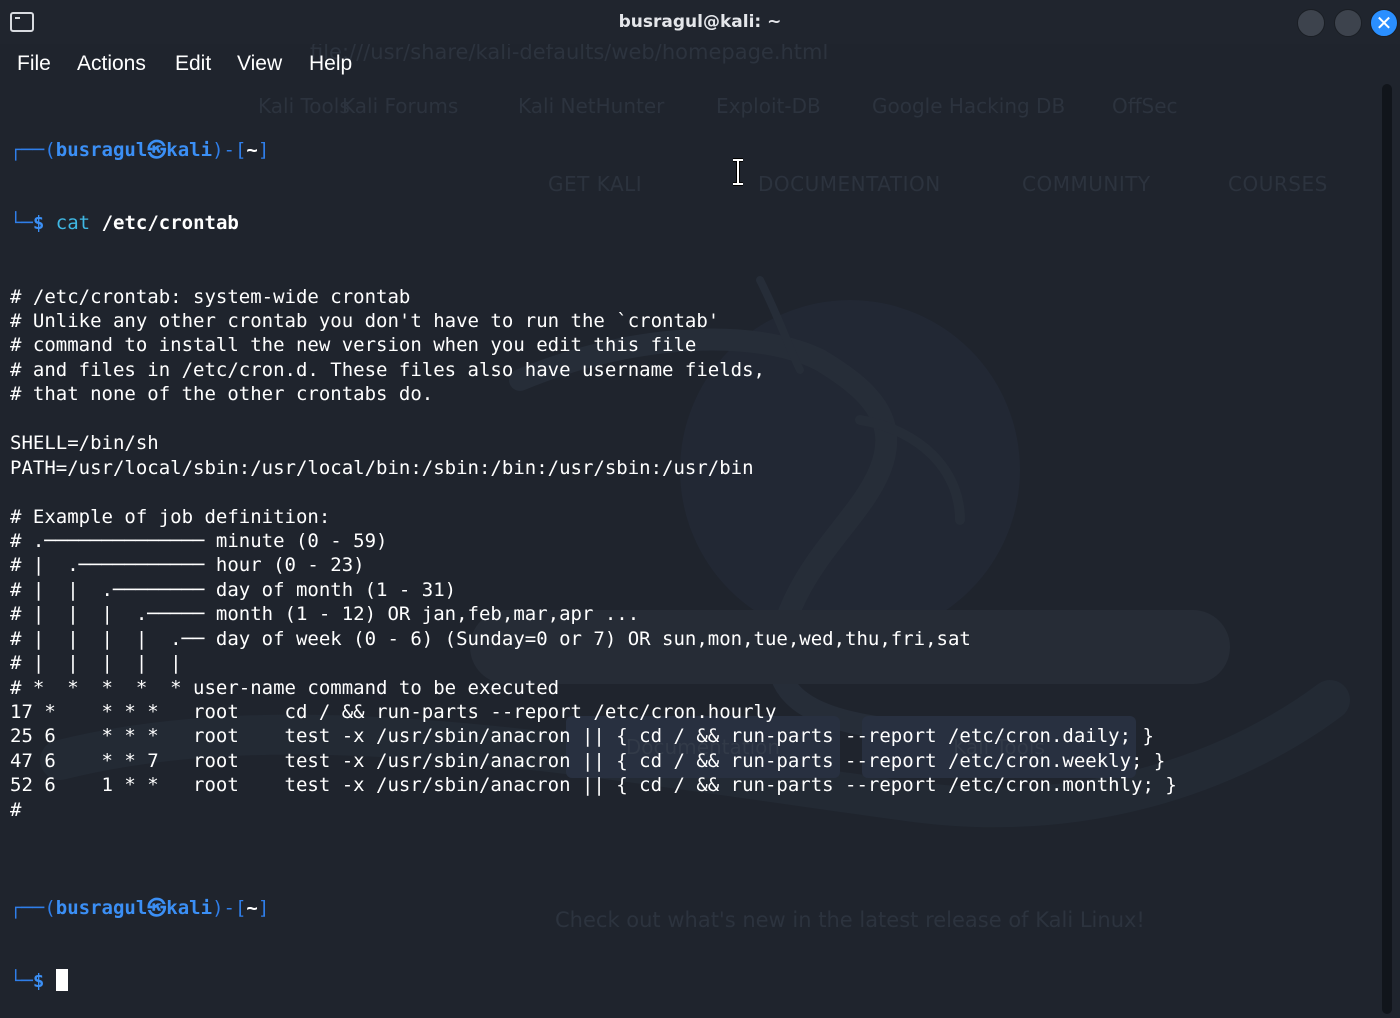  I want to click on title-bar: busragul@kali: ~ ✕, so click(700, 22).